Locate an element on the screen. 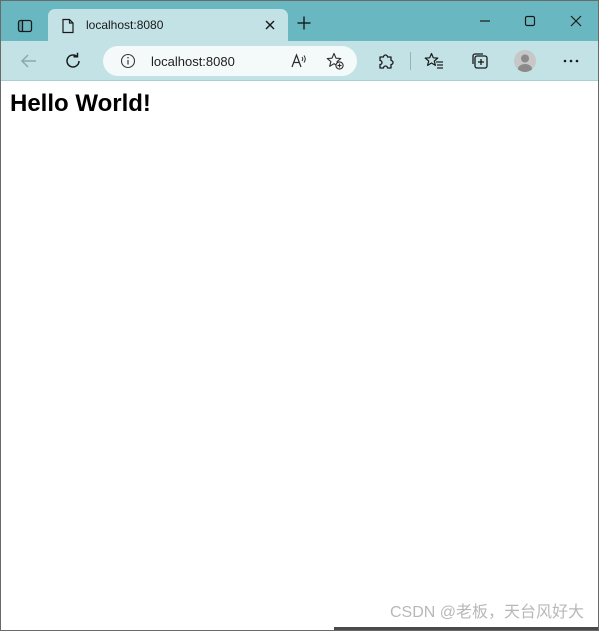 The image size is (599, 631). browser-toolbar: localhost:8080 is located at coordinates (299, 61).